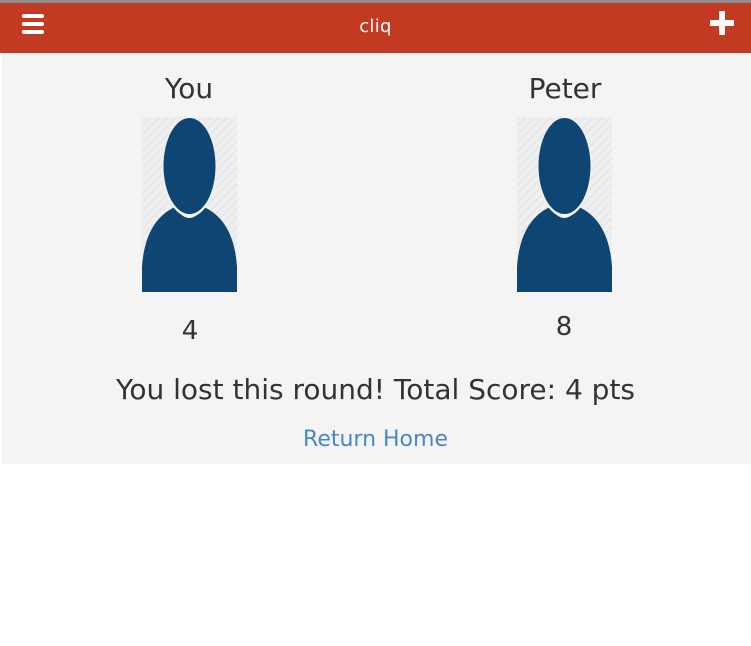  Describe the element at coordinates (190, 331) in the screenshot. I see `player-score-you: 4` at that location.